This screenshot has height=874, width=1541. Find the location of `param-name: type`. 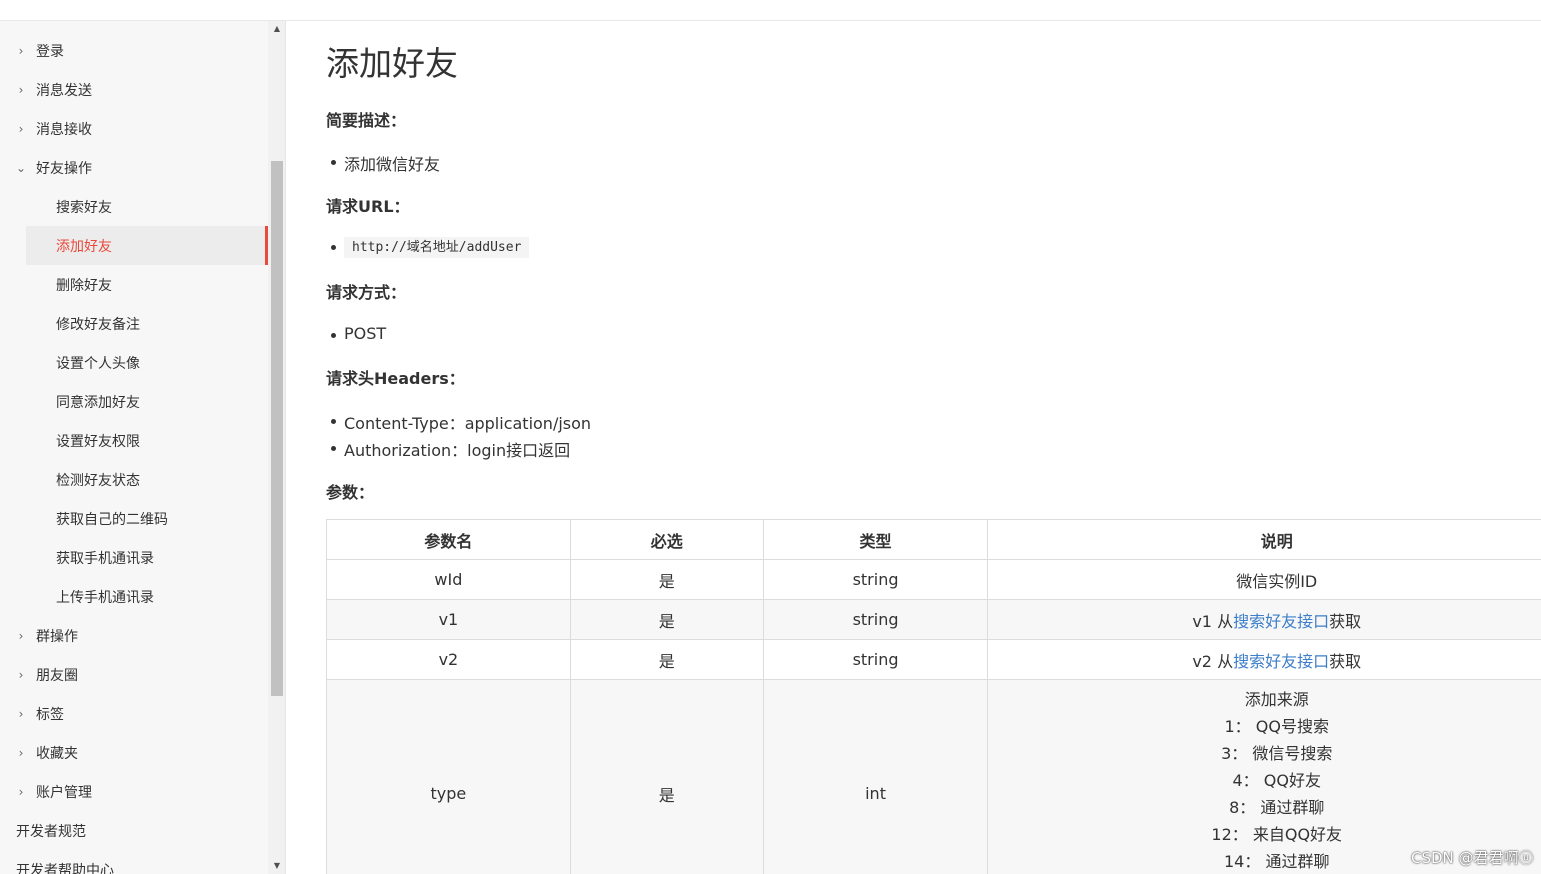

param-name: type is located at coordinates (448, 776).